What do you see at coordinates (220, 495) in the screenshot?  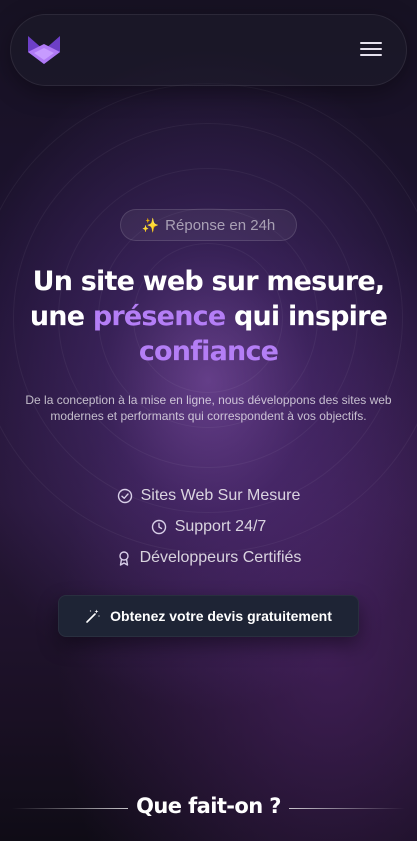 I see `feature-label: Sites Web Sur Mesure` at bounding box center [220, 495].